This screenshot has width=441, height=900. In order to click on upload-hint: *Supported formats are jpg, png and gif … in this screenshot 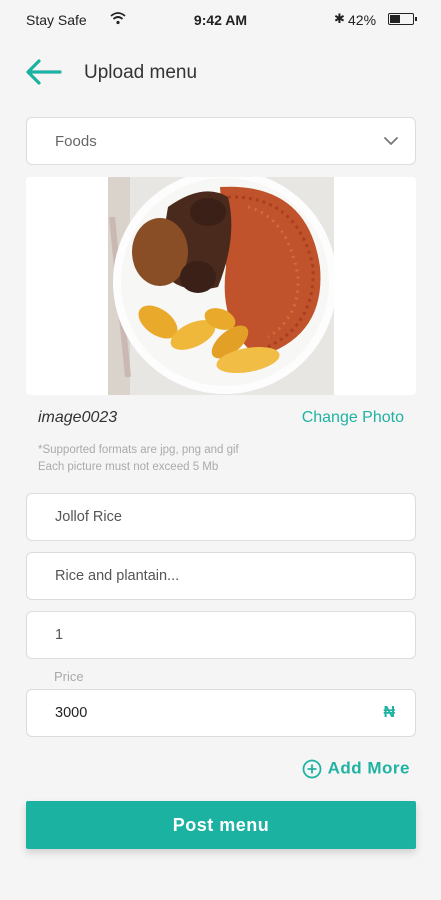, I will do `click(138, 459)`.